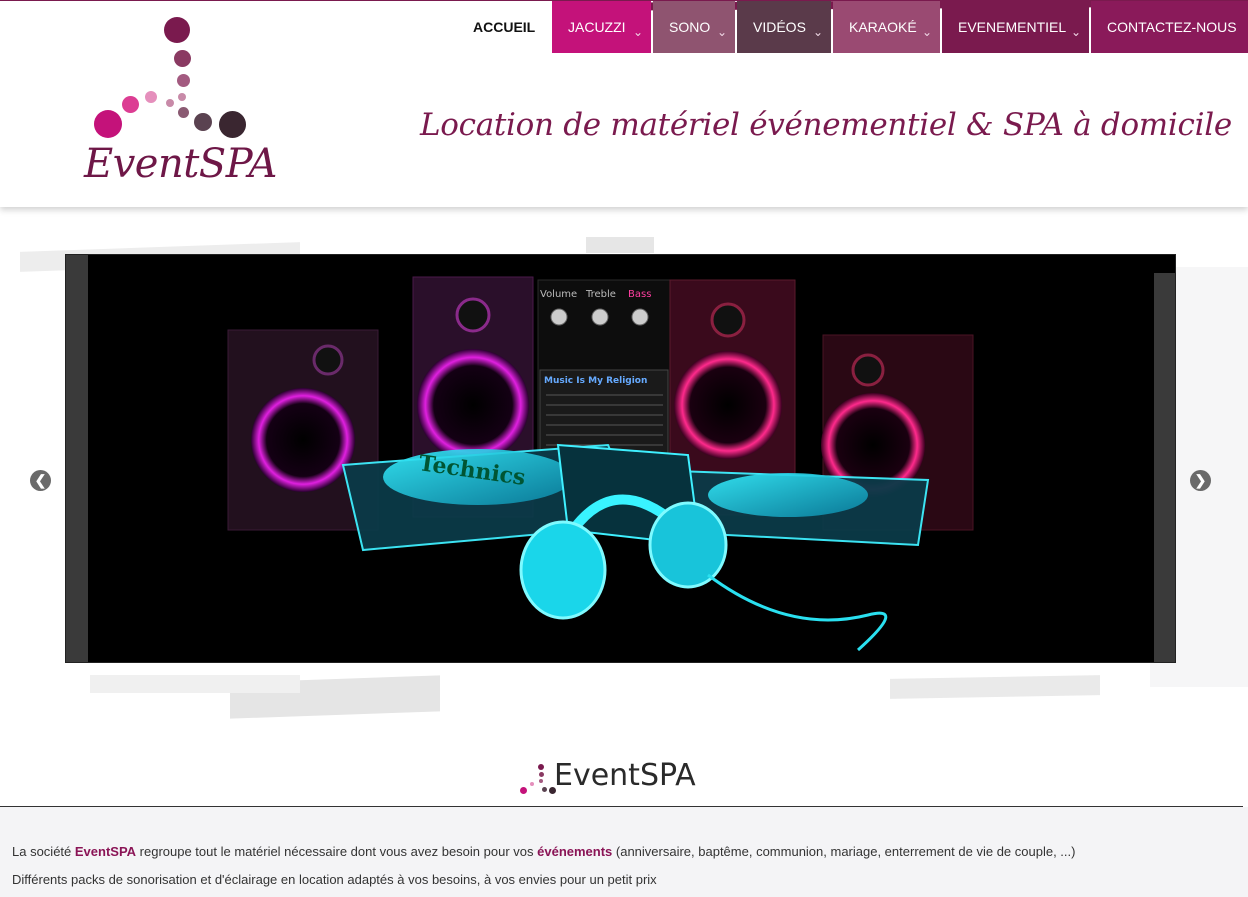  I want to click on nav-label: KARAOKÉ, so click(883, 27).